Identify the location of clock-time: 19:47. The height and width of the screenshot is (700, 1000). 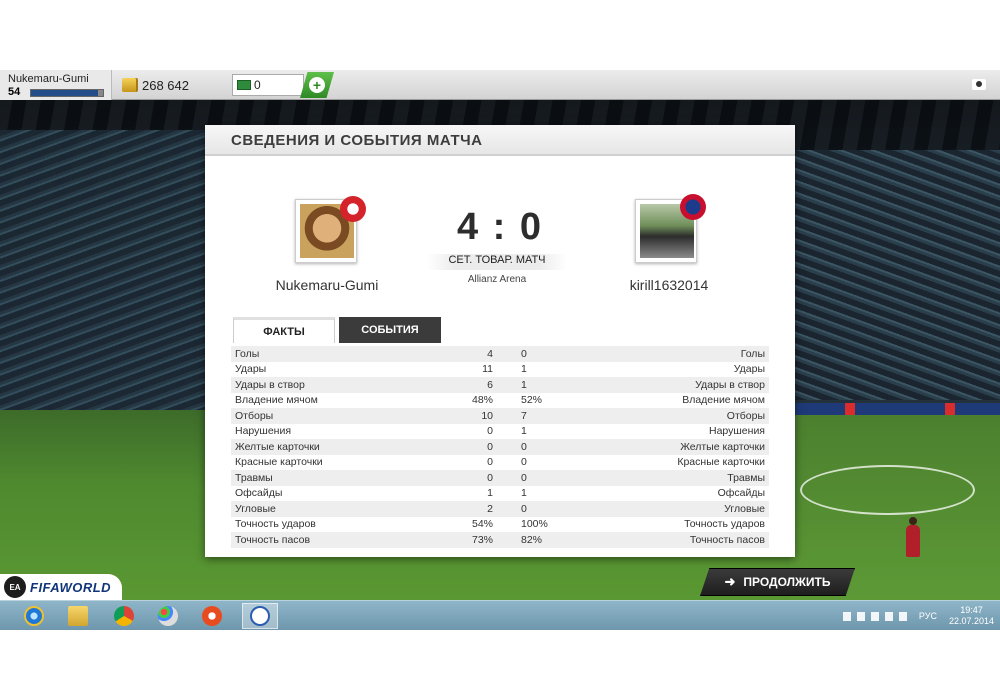
(971, 610).